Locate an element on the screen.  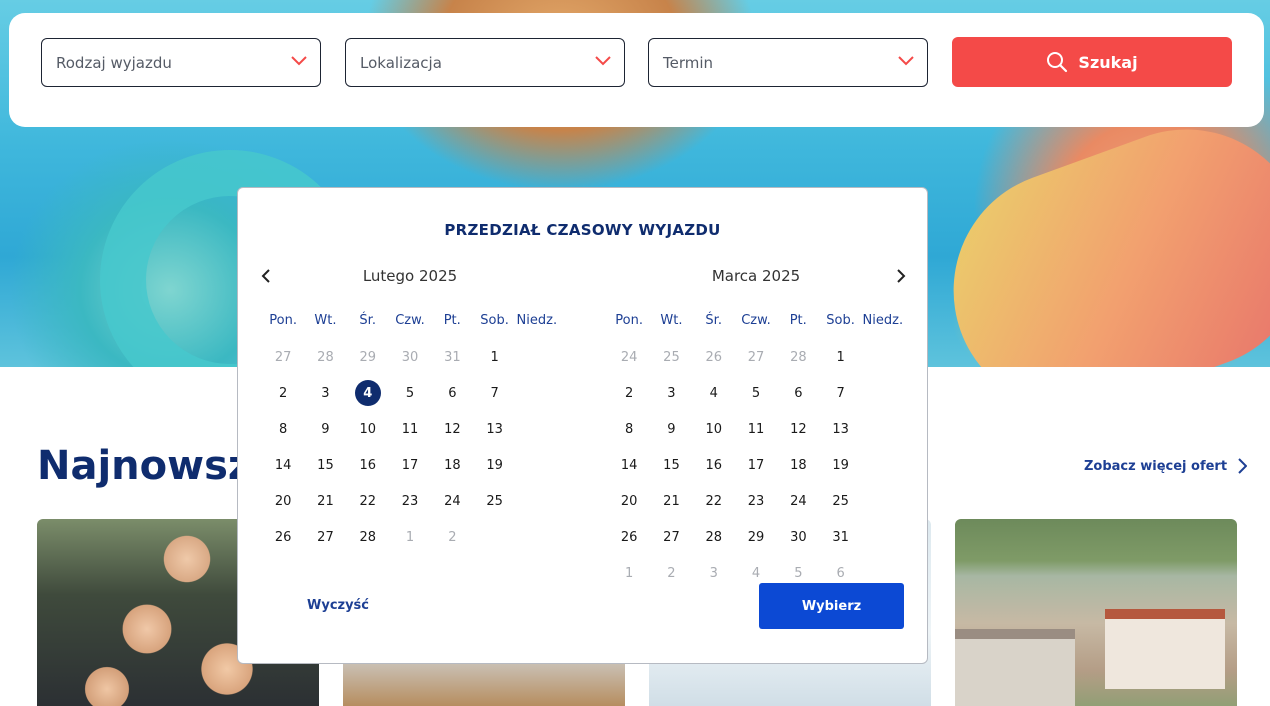
day-number: 18 is located at coordinates (452, 465).